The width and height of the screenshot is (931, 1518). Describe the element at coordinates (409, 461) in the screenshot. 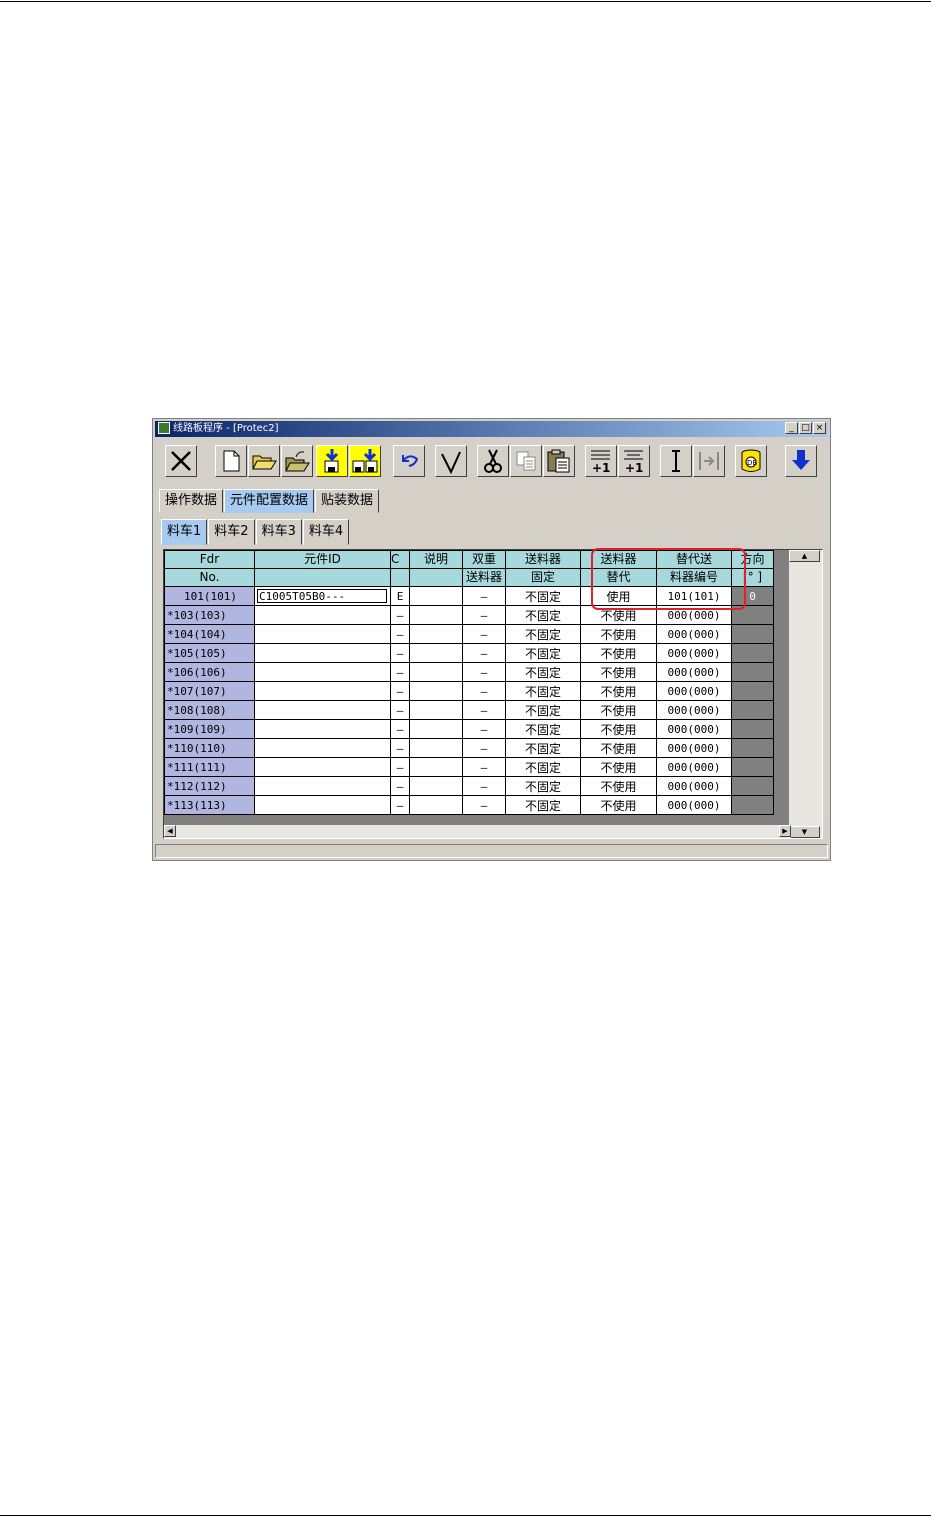

I see `undo-button` at that location.